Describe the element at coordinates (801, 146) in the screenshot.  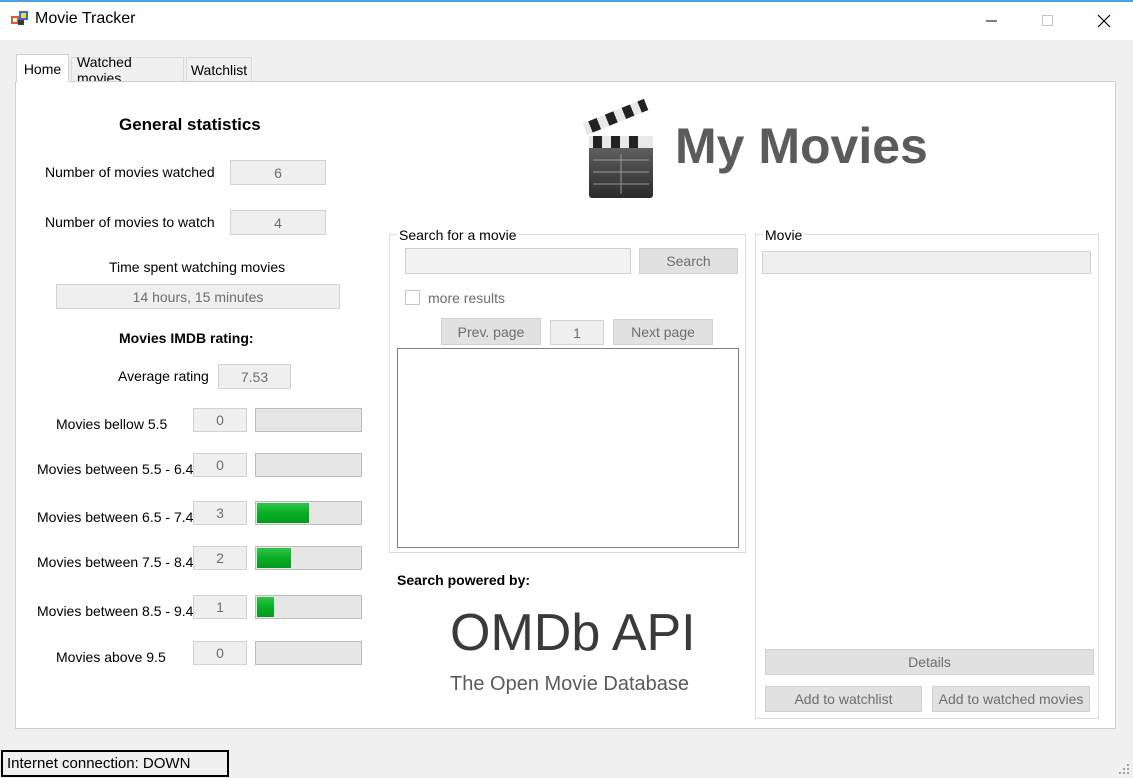
I see `logo-text: My Movies` at that location.